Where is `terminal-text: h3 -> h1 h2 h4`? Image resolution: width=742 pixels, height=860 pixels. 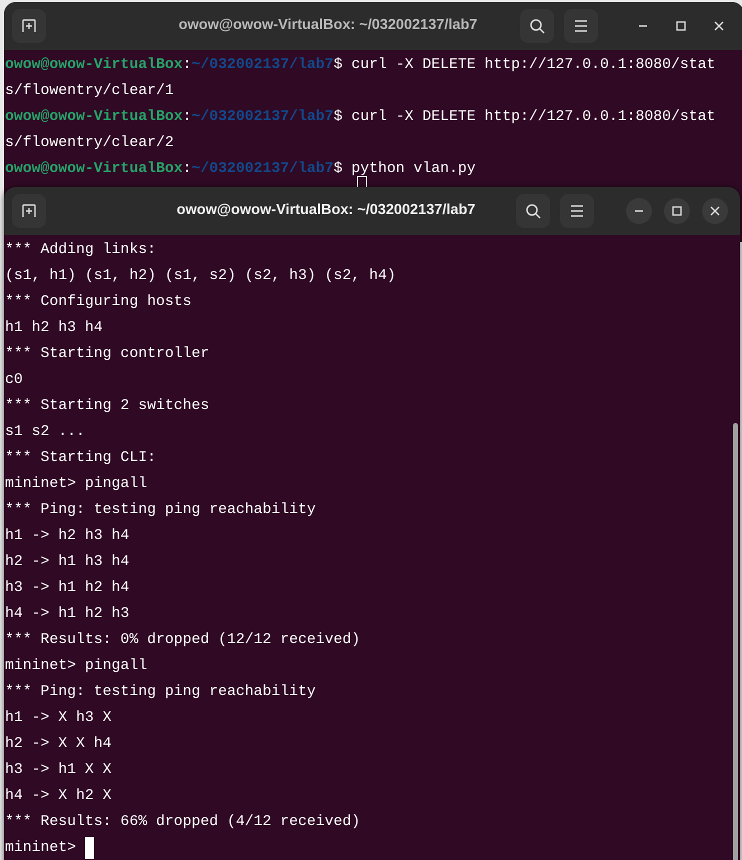 terminal-text: h3 -> h1 h2 h4 is located at coordinates (67, 588).